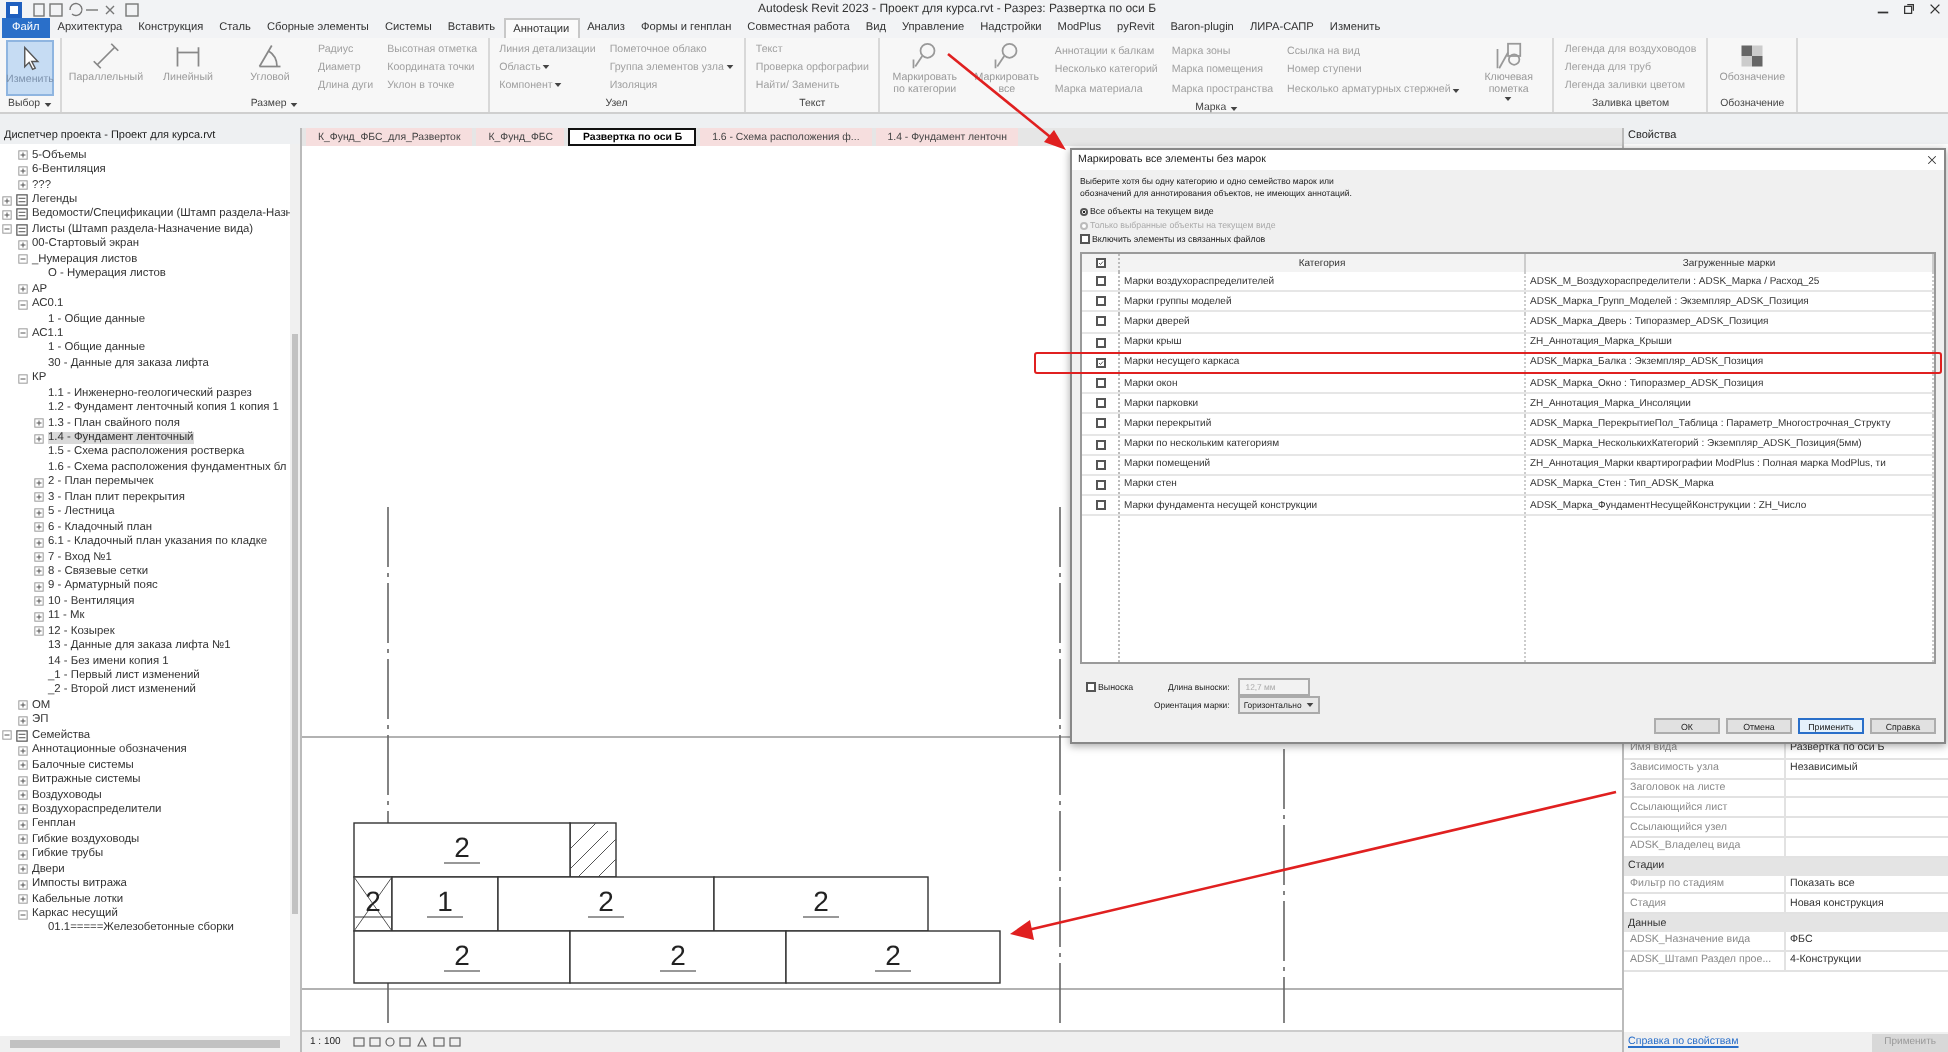 This screenshot has width=1948, height=1052. I want to click on angle-icon, so click(270, 56).